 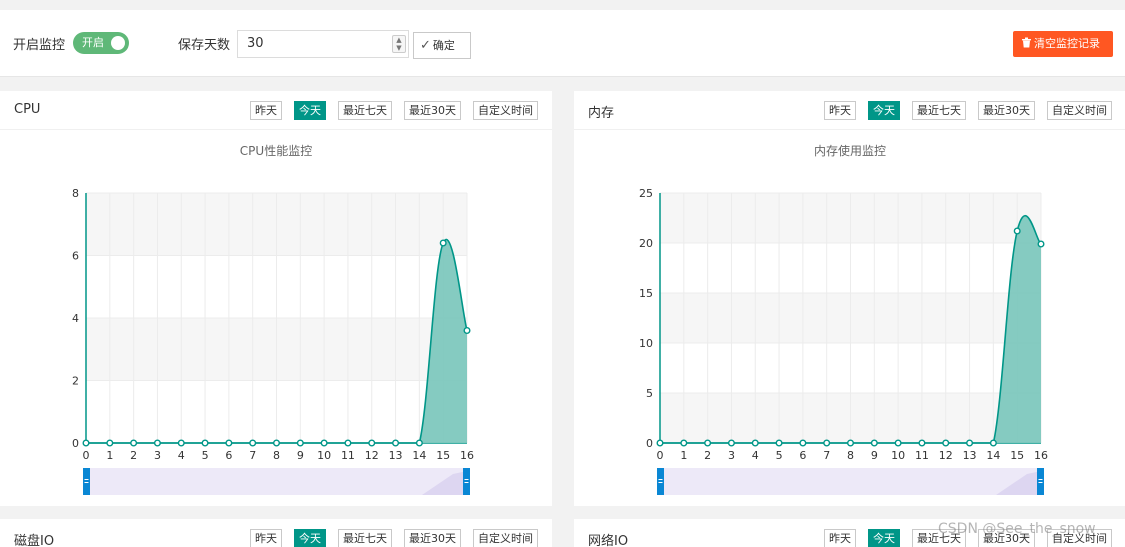 What do you see at coordinates (562, 43) in the screenshot?
I see `monitor-toolbar: 开启监控 开启 保存天数 30 ▲ ▼ ✓ 确定 清空监控记录` at bounding box center [562, 43].